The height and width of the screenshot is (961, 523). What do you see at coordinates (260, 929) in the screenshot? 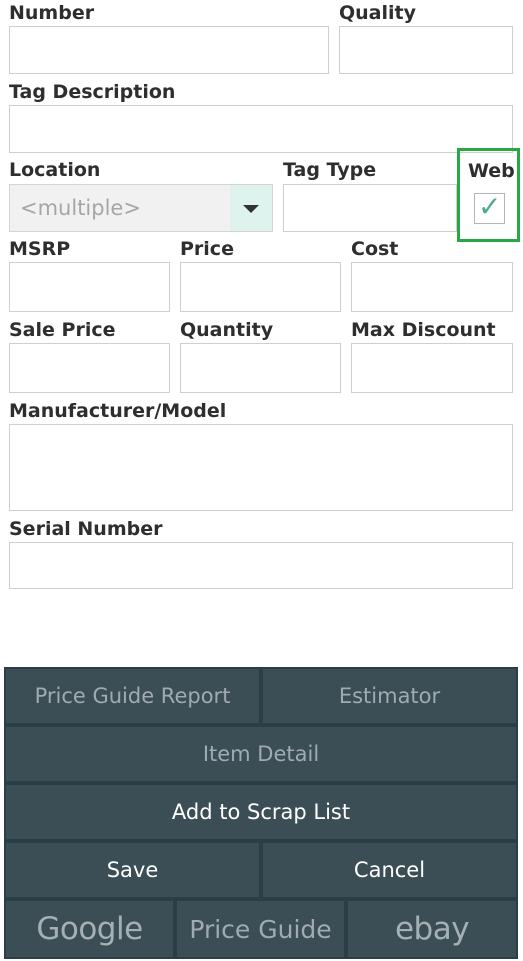
I see `price-guide-button: Price Guide` at bounding box center [260, 929].